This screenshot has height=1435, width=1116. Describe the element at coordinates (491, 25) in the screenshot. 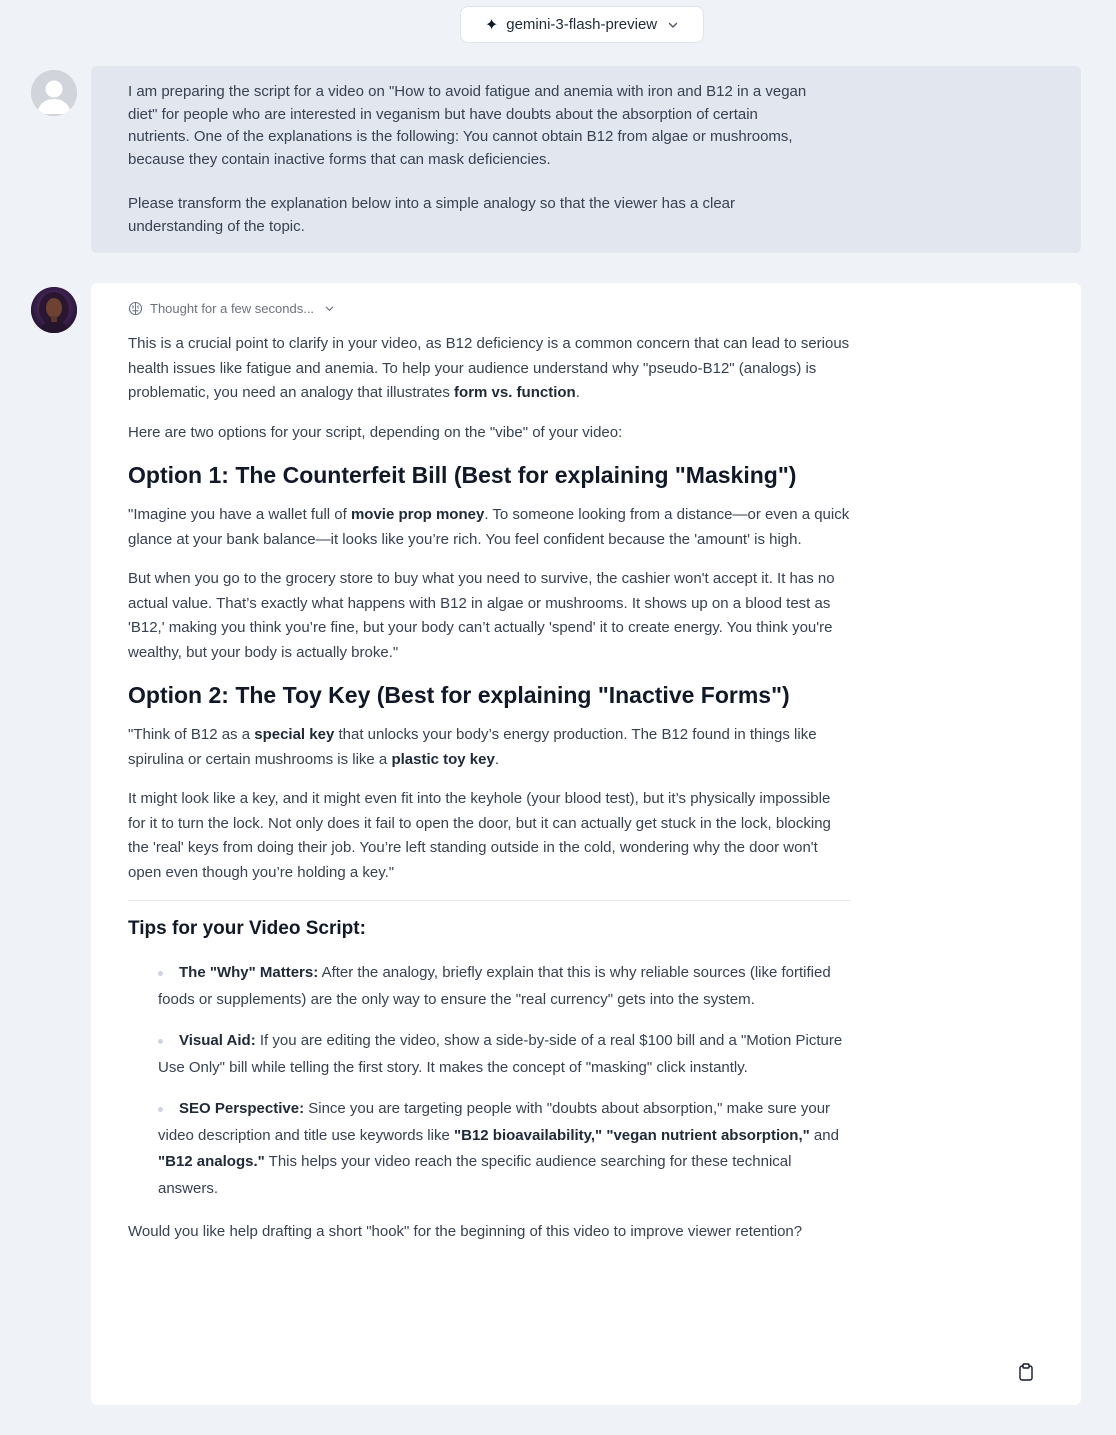

I see `sparkle-icon: ✦` at that location.